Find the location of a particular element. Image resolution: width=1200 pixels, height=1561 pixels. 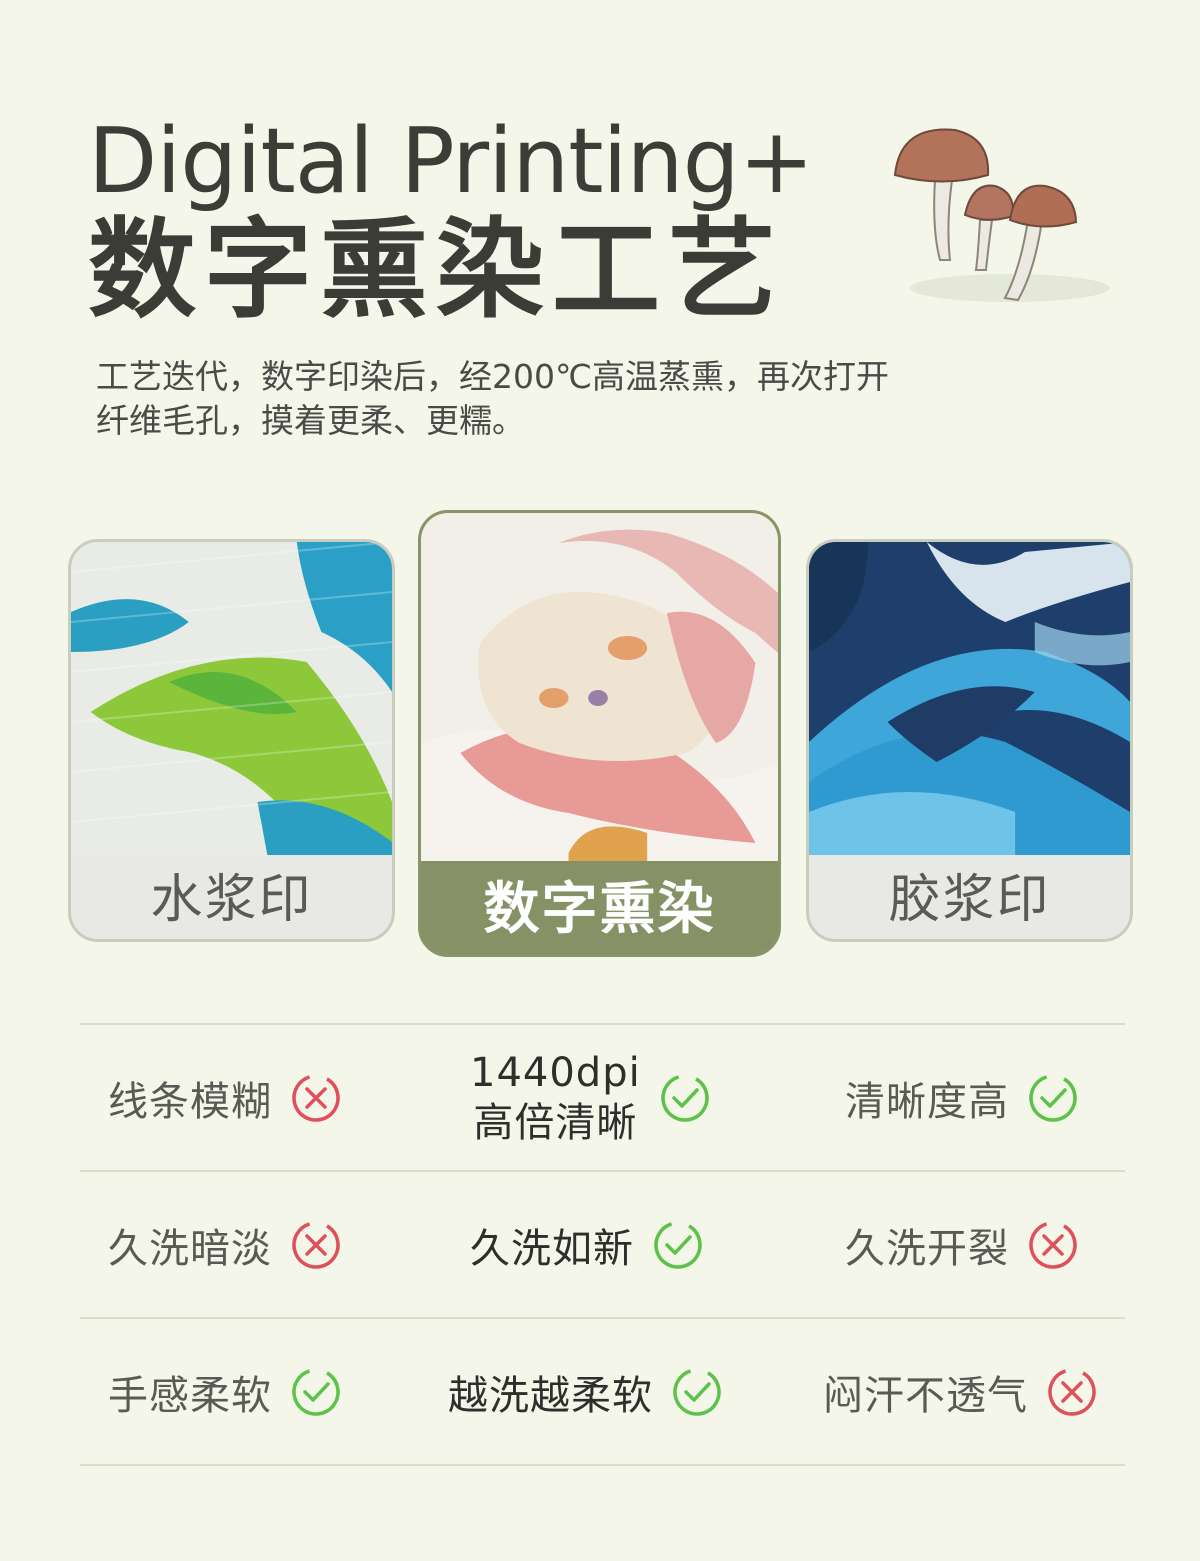

cell-text-line2: 高倍清晰 is located at coordinates (555, 1122).